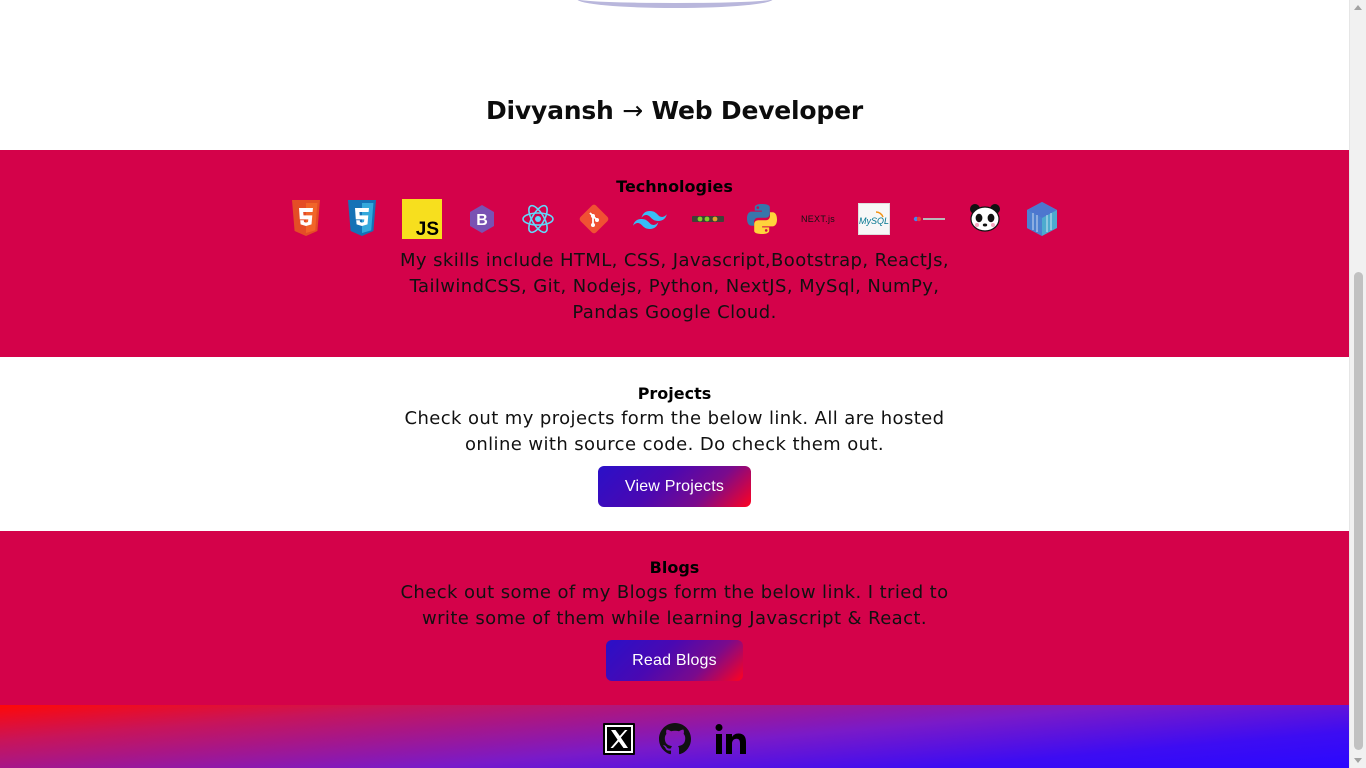 This screenshot has height=768, width=1366. I want to click on react-icon, so click(538, 219).